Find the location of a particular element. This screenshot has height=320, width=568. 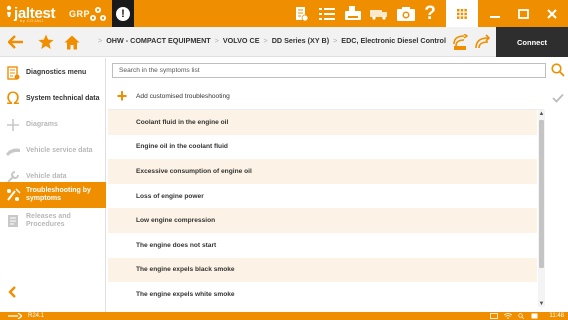

calendar-icon is located at coordinates (534, 316).